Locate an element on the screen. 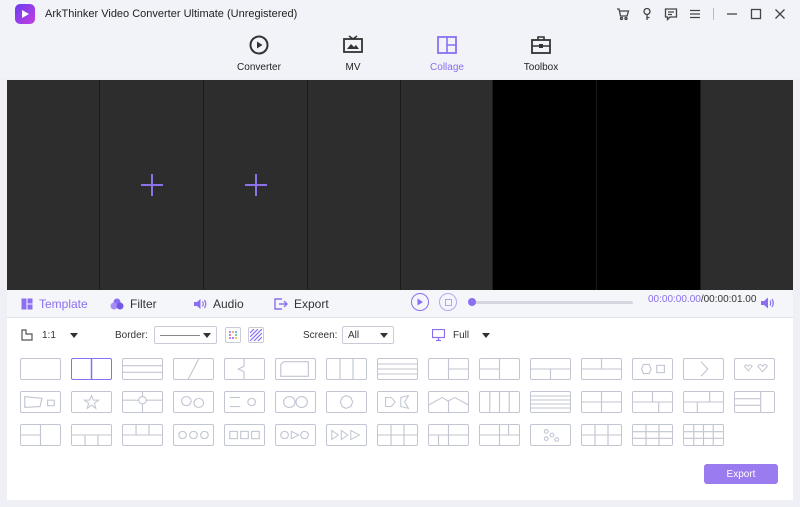 Image resolution: width=800 pixels, height=507 pixels. tab-toolbox: Toolbox is located at coordinates (541, 53).